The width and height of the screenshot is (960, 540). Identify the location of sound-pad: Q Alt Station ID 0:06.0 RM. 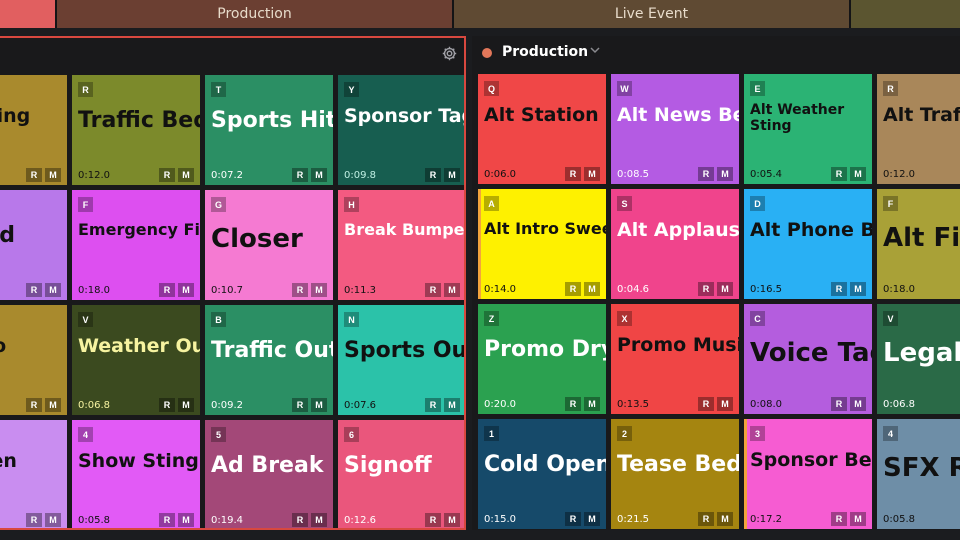
(542, 129).